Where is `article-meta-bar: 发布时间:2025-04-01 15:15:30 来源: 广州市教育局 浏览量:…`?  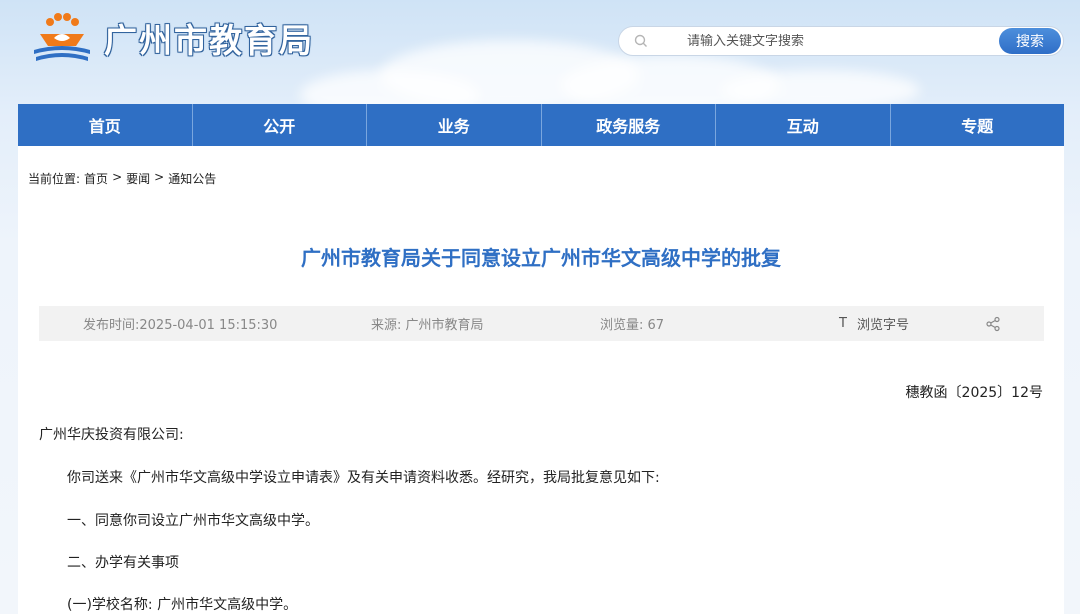
article-meta-bar: 发布时间:2025-04-01 15:15:30 来源: 广州市教育局 浏览量:… is located at coordinates (541, 323).